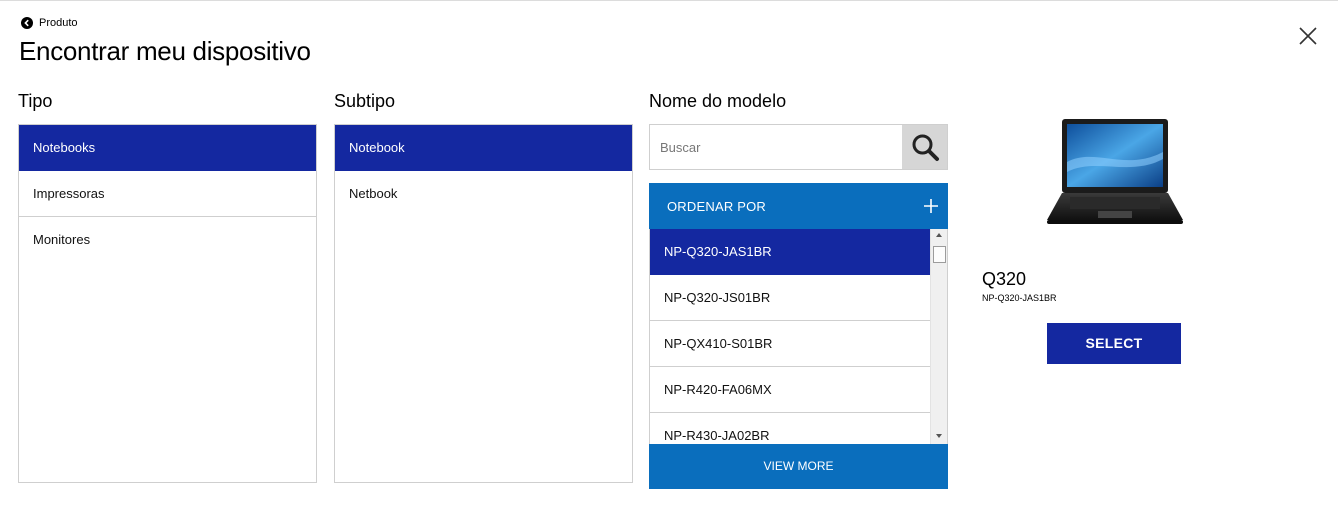  Describe the element at coordinates (1019, 298) in the screenshot. I see `product-code: NP-Q320-JAS1BR` at that location.